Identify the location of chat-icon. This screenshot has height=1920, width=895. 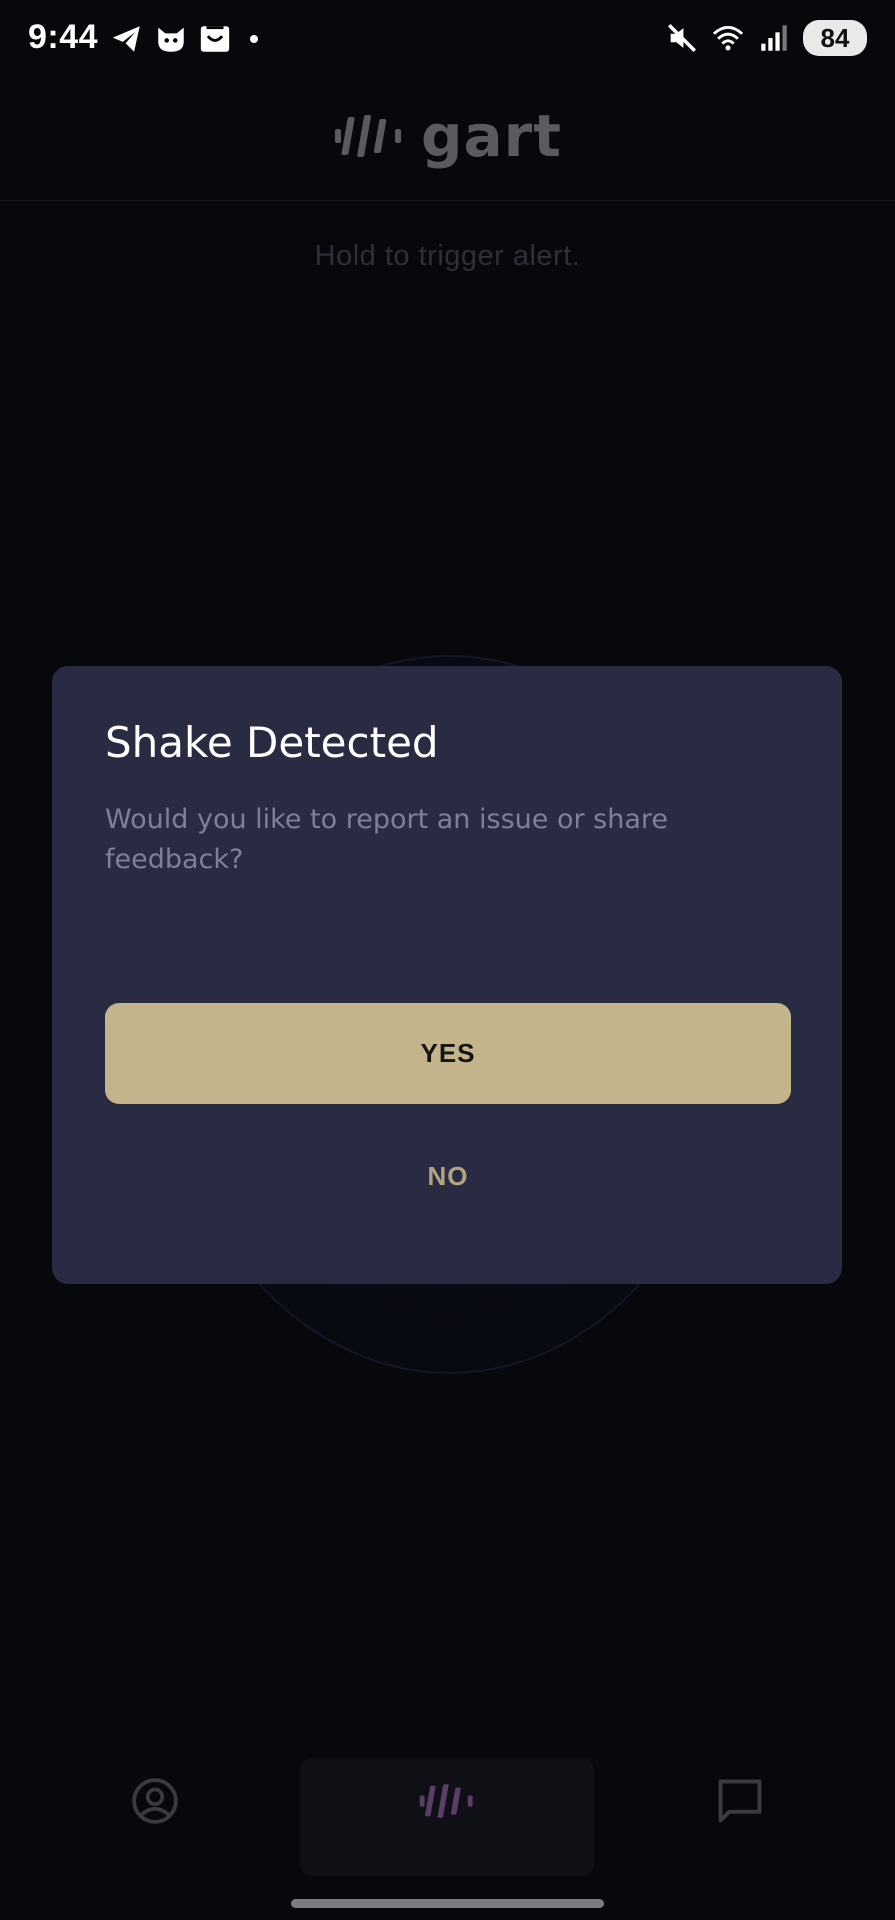
(740, 1801).